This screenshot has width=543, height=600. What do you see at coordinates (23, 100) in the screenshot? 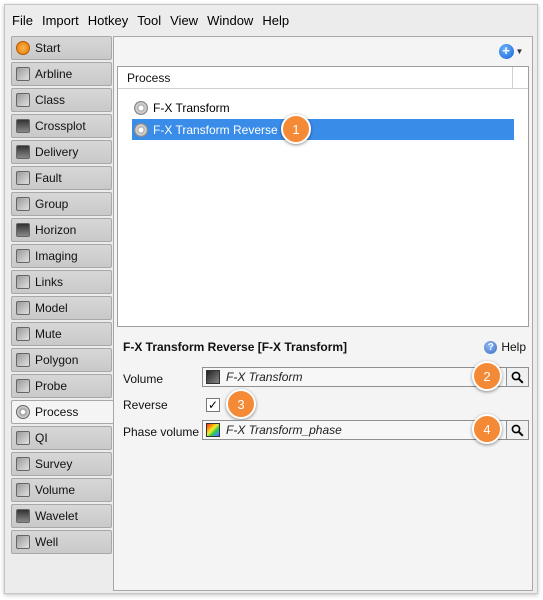
I see `class-icon` at bounding box center [23, 100].